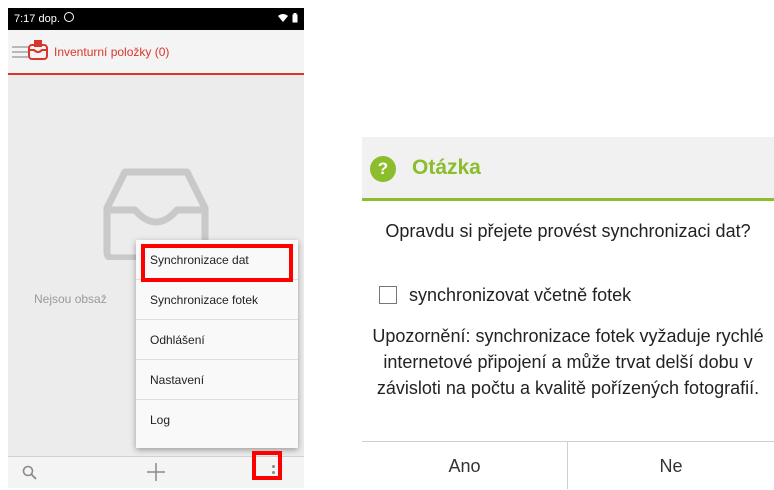 The image size is (774, 490). What do you see at coordinates (217, 380) in the screenshot?
I see `menu-item-settings: Nastavení` at bounding box center [217, 380].